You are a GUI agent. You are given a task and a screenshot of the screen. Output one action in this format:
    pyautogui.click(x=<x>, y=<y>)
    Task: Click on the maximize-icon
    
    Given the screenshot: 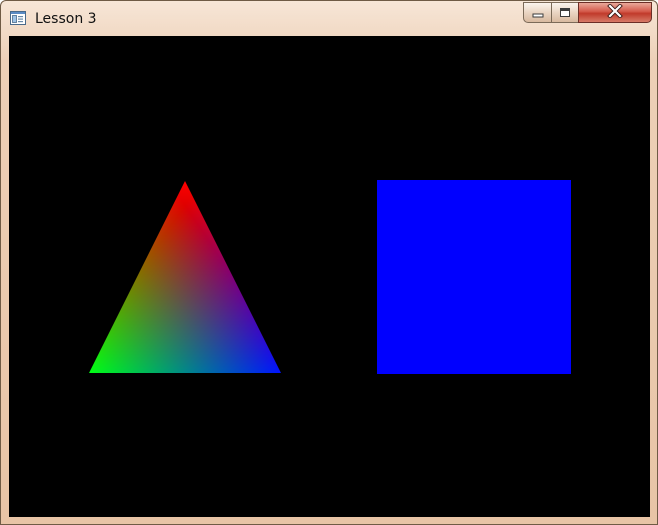 What is the action you would take?
    pyautogui.click(x=565, y=12)
    